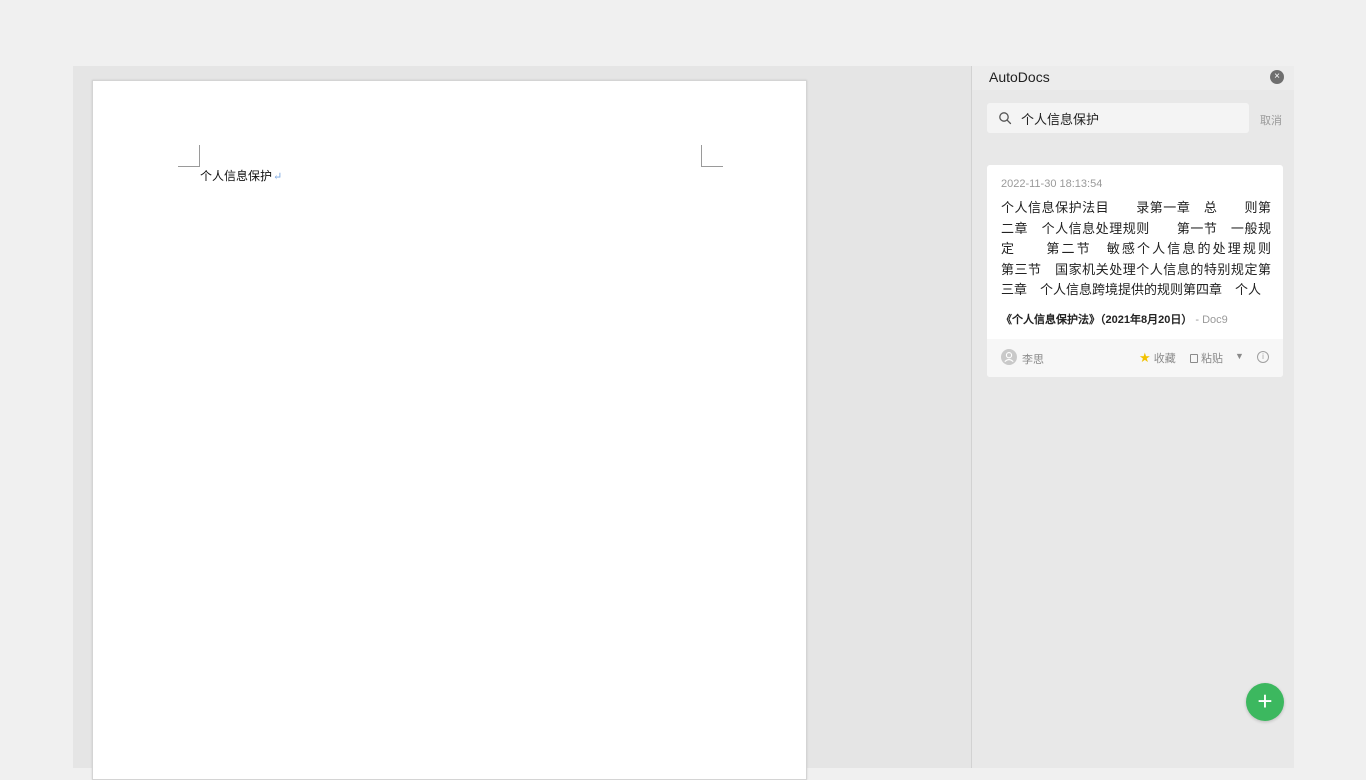  Describe the element at coordinates (1212, 359) in the screenshot. I see `paste-label: 粘贴` at that location.